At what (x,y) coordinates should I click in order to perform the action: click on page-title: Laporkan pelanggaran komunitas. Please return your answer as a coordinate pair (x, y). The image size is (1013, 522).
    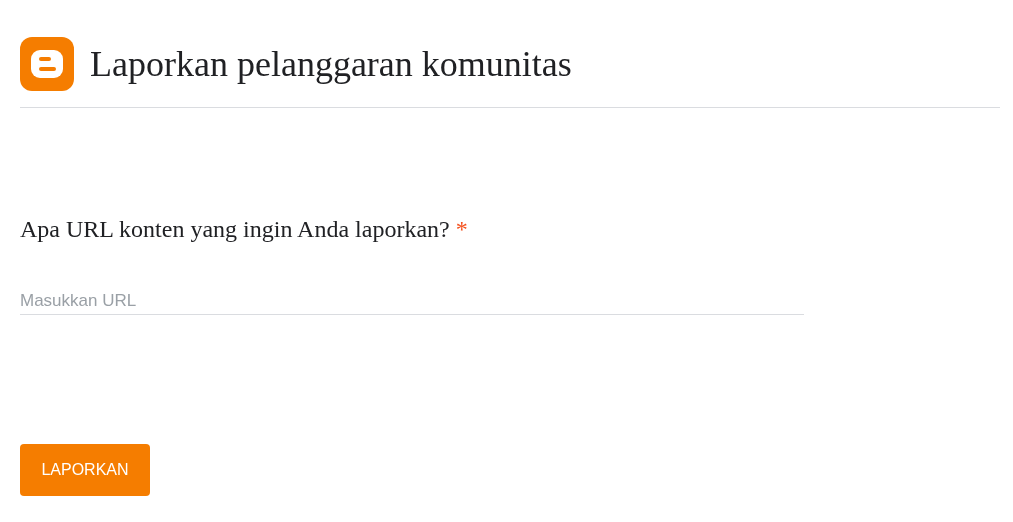
    Looking at the image, I should click on (331, 64).